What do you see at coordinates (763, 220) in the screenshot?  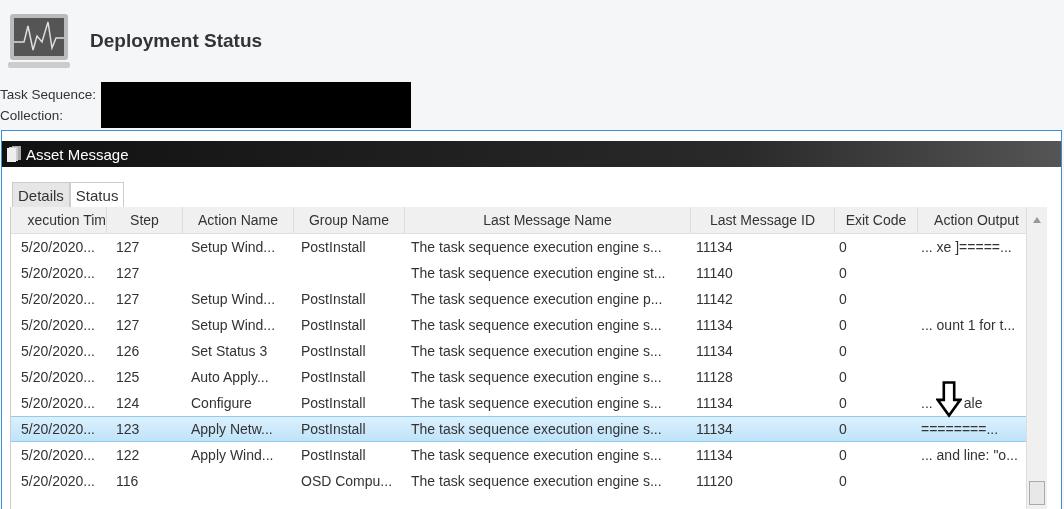 I see `column-header: Last Message ID` at bounding box center [763, 220].